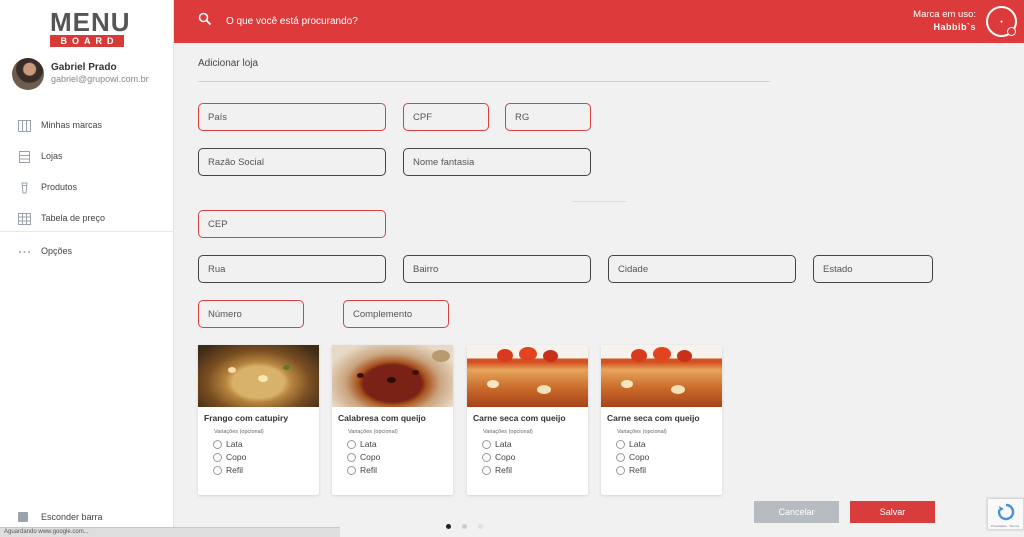 This screenshot has height=537, width=1024. What do you see at coordinates (436, 21) in the screenshot?
I see `search-input` at bounding box center [436, 21].